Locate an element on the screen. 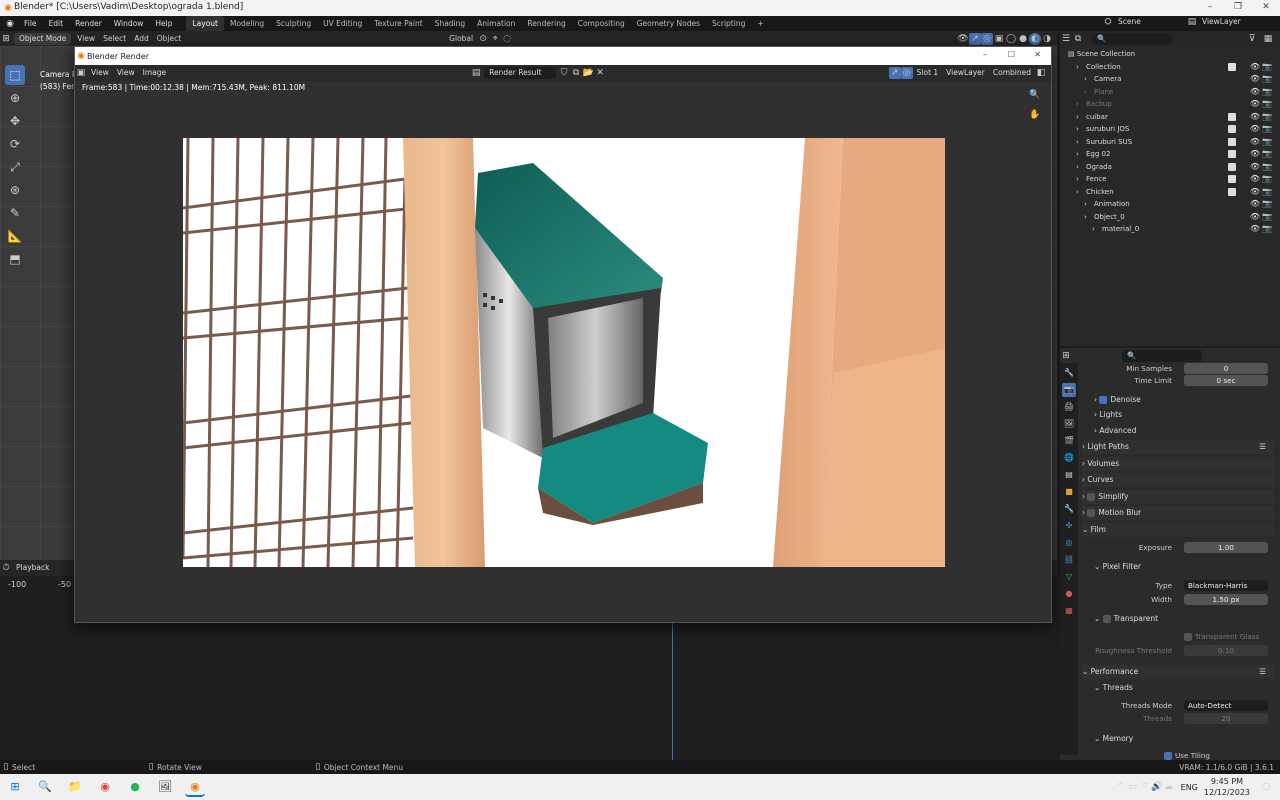 Image resolution: width=1280 pixels, height=800 pixels. outliner-row: › Object_0 👁 📷 is located at coordinates (1170, 217).